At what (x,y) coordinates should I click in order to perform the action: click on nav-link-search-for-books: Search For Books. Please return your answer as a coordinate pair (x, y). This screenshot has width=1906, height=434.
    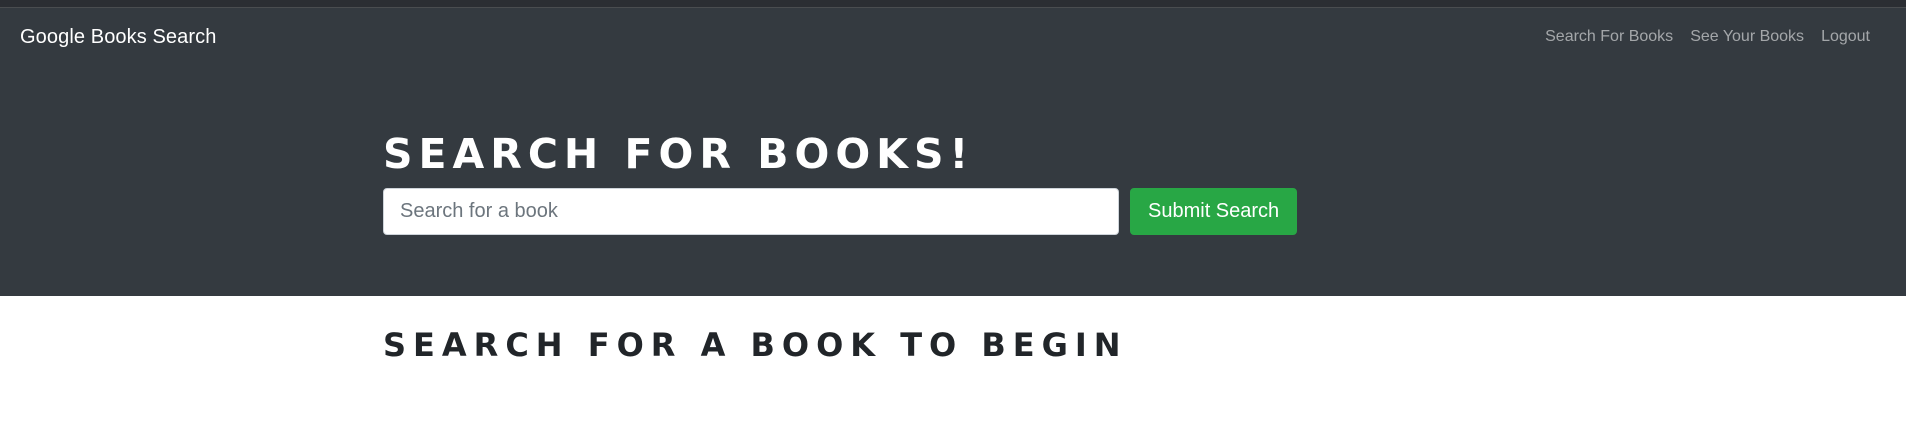
    Looking at the image, I should click on (1609, 37).